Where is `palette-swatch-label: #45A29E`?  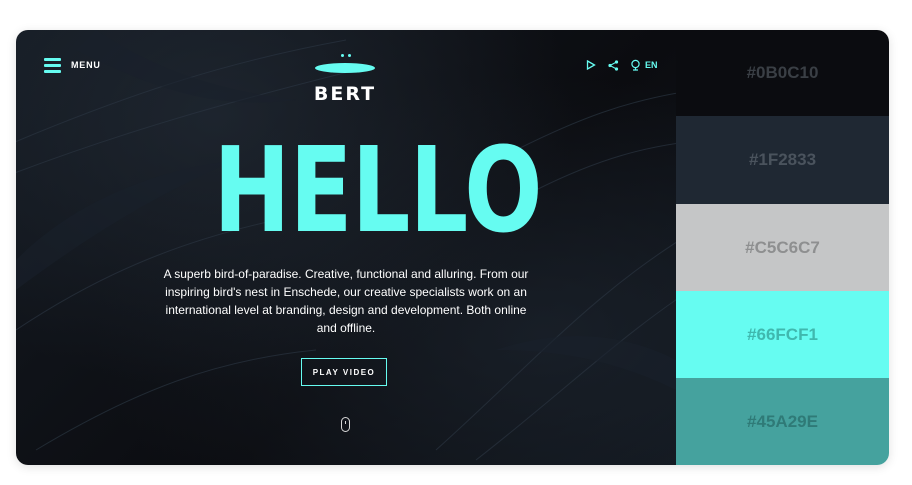
palette-swatch-label: #45A29E is located at coordinates (782, 421).